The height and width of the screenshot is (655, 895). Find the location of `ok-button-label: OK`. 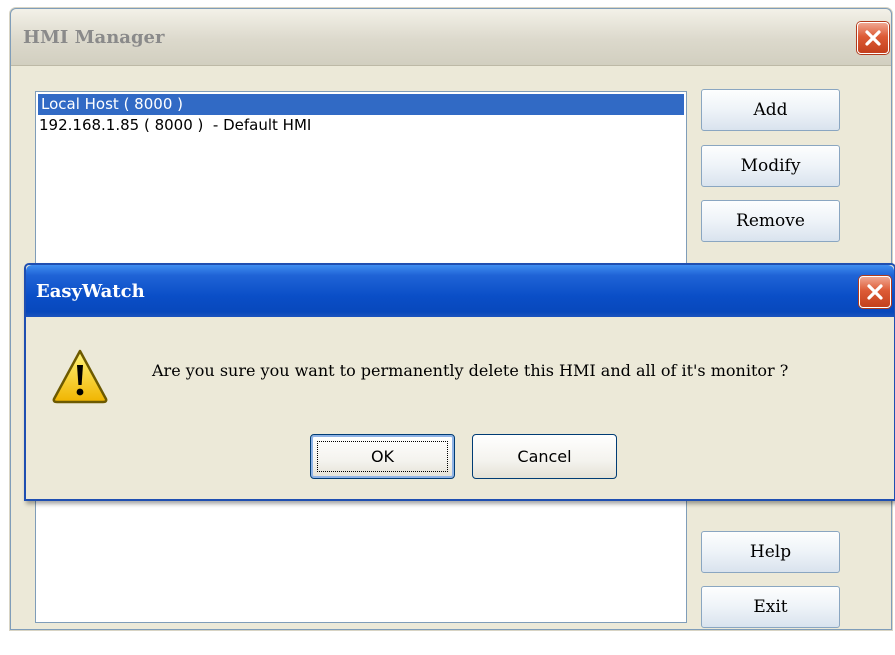

ok-button-label: OK is located at coordinates (382, 456).